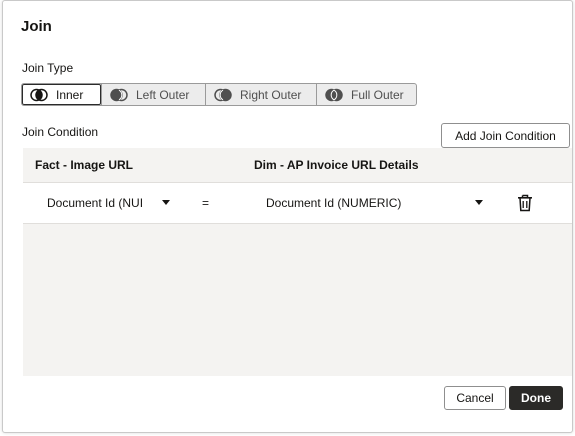  Describe the element at coordinates (334, 203) in the screenshot. I see `right-column-select-value: Document Id (NUMERIC)` at that location.